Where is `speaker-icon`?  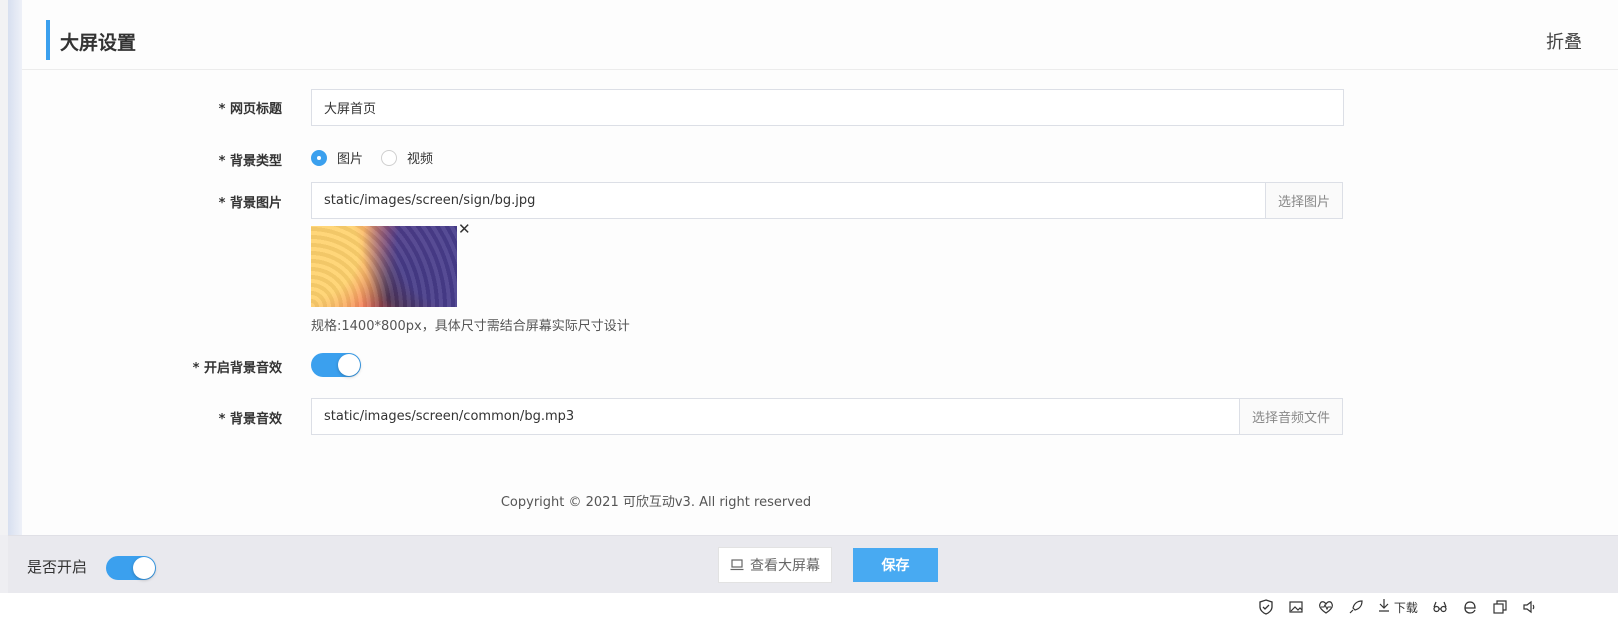 speaker-icon is located at coordinates (1530, 607).